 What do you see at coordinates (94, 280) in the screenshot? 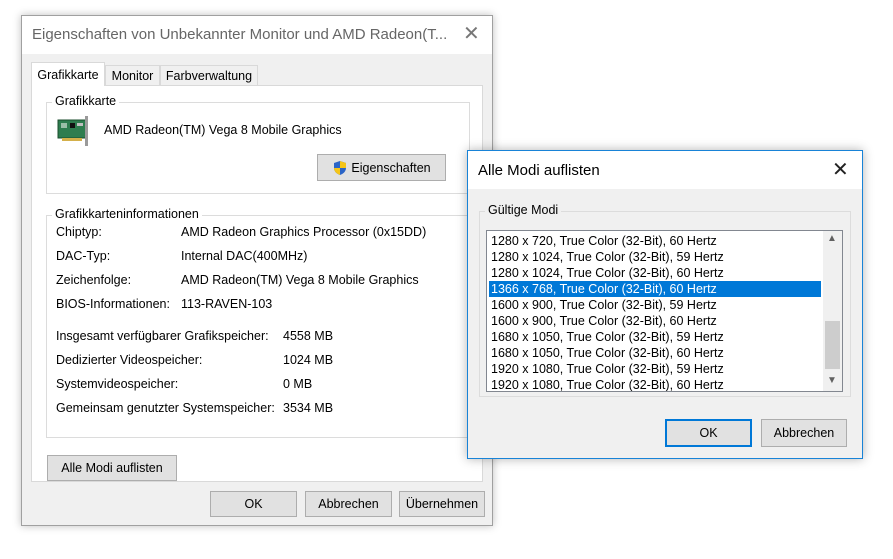
I see `string-label: Zeichenfolge:` at bounding box center [94, 280].